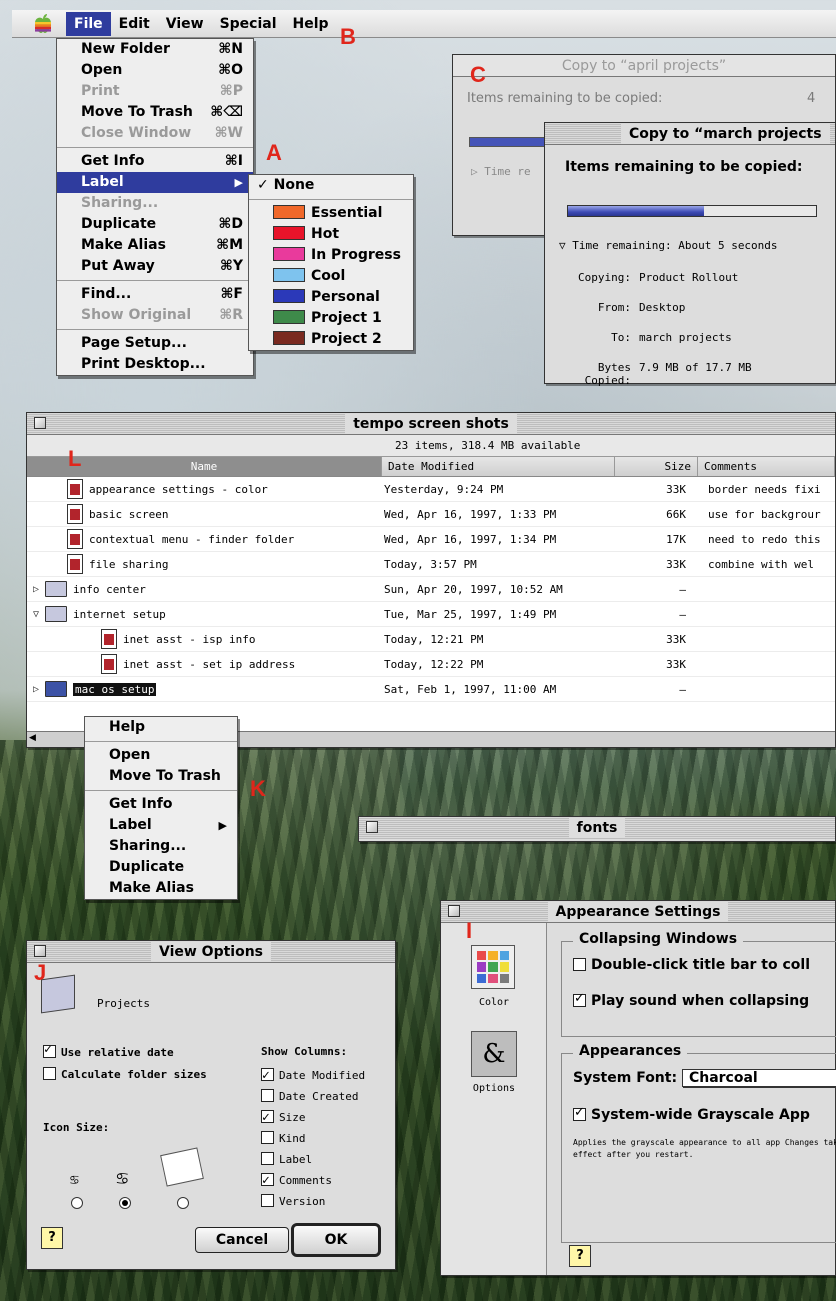 The height and width of the screenshot is (1301, 836). I want to click on label-item-none: ✓ None, so click(331, 185).